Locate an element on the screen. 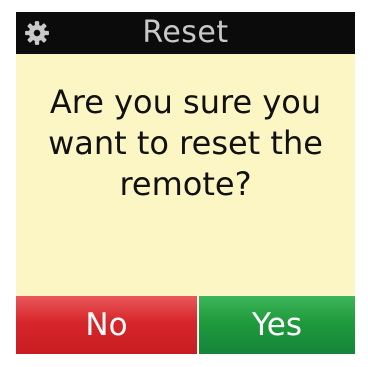 This screenshot has height=367, width=368. title-bar: Reset is located at coordinates (185, 33).